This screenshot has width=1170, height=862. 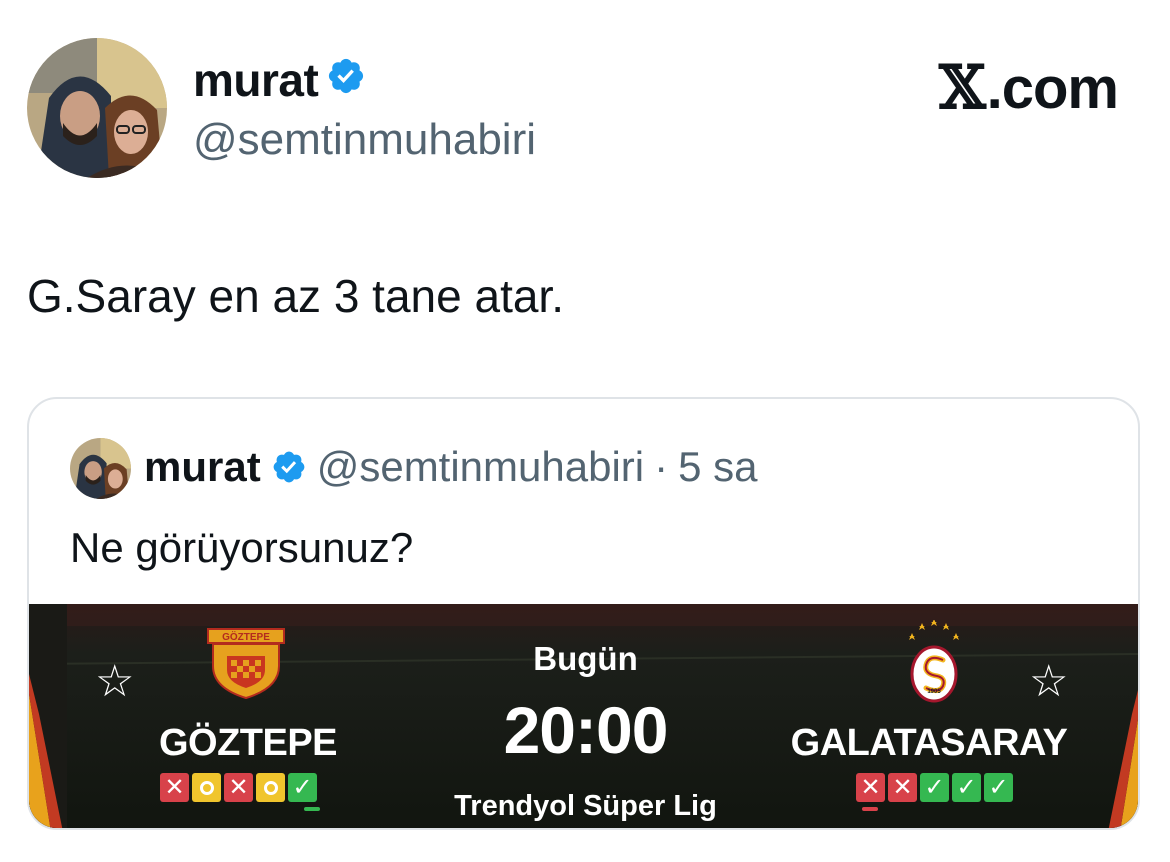 I want to click on author-display-name: murat, so click(x=256, y=80).